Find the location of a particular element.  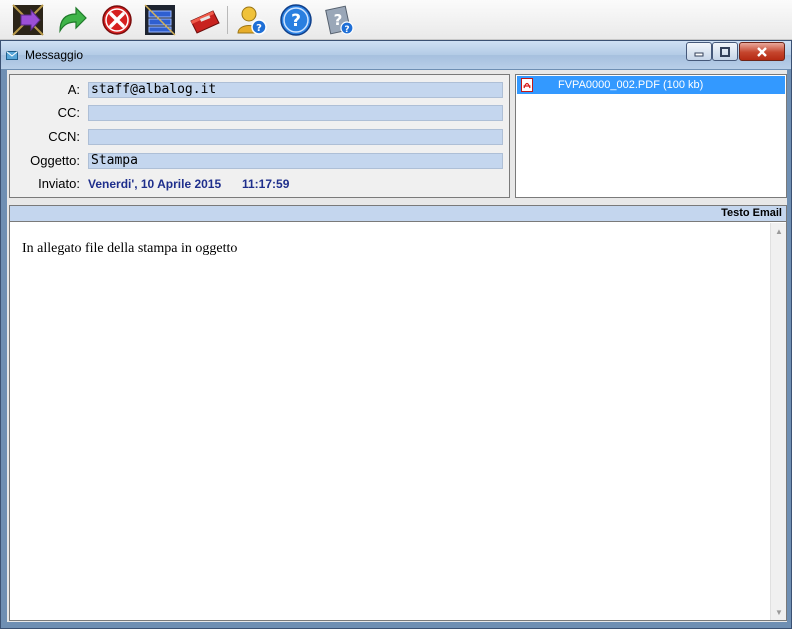

forward-button is located at coordinates (72, 20).